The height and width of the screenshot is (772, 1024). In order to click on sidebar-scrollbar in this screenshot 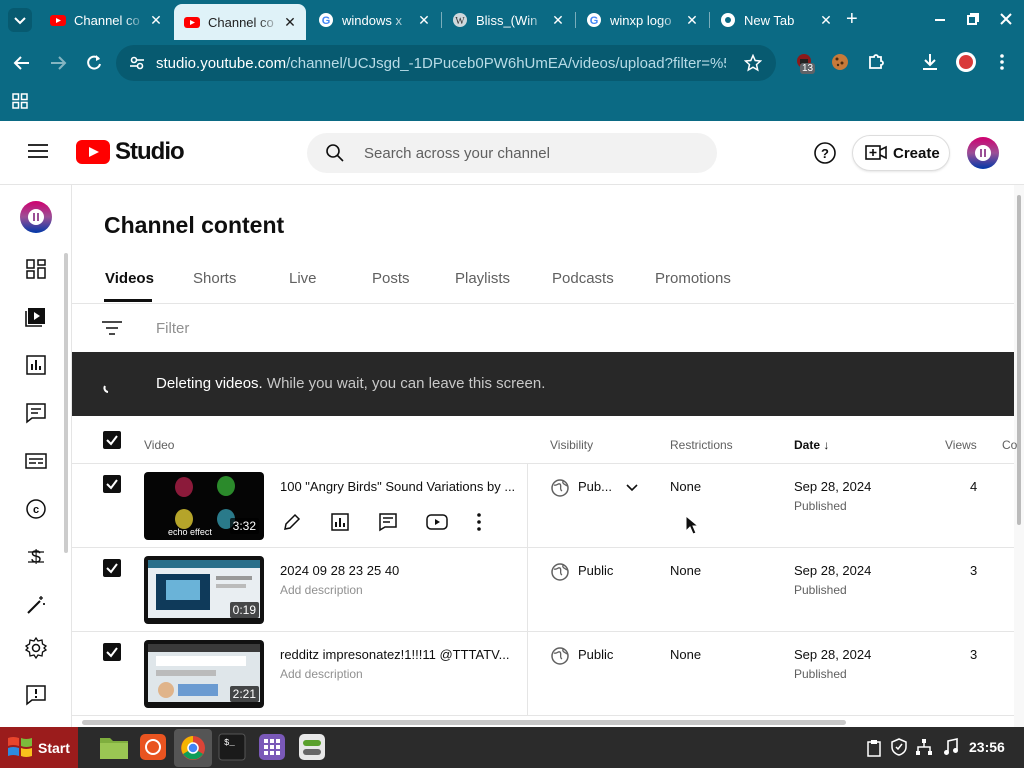, I will do `click(66, 403)`.